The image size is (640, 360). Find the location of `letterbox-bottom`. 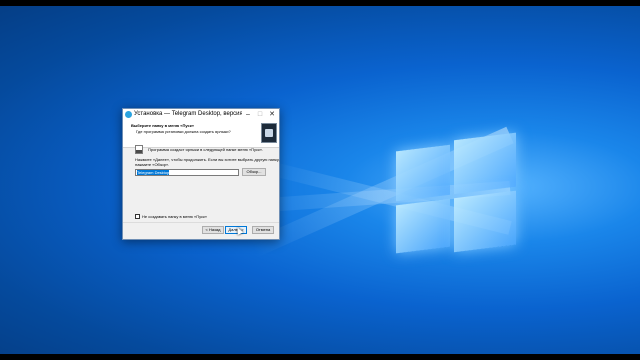

letterbox-bottom is located at coordinates (320, 357).